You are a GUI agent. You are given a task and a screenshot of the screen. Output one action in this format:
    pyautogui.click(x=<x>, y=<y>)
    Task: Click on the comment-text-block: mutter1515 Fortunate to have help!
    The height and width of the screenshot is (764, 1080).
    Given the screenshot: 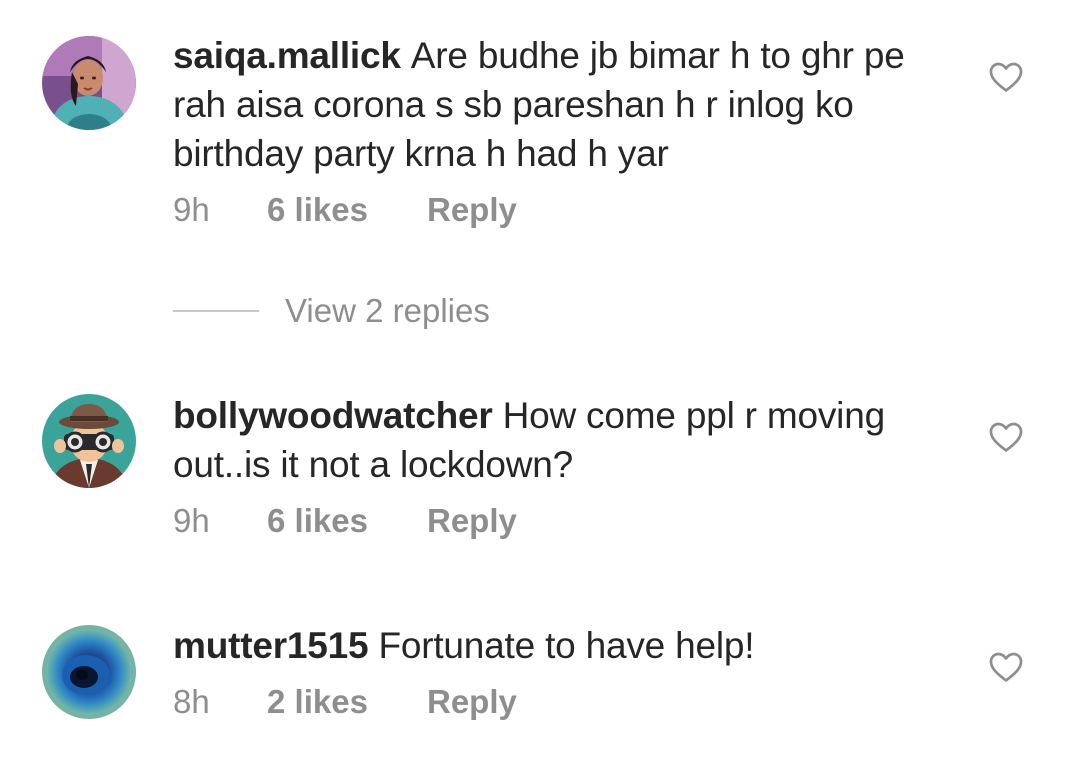 What is the action you would take?
    pyautogui.click(x=568, y=645)
    